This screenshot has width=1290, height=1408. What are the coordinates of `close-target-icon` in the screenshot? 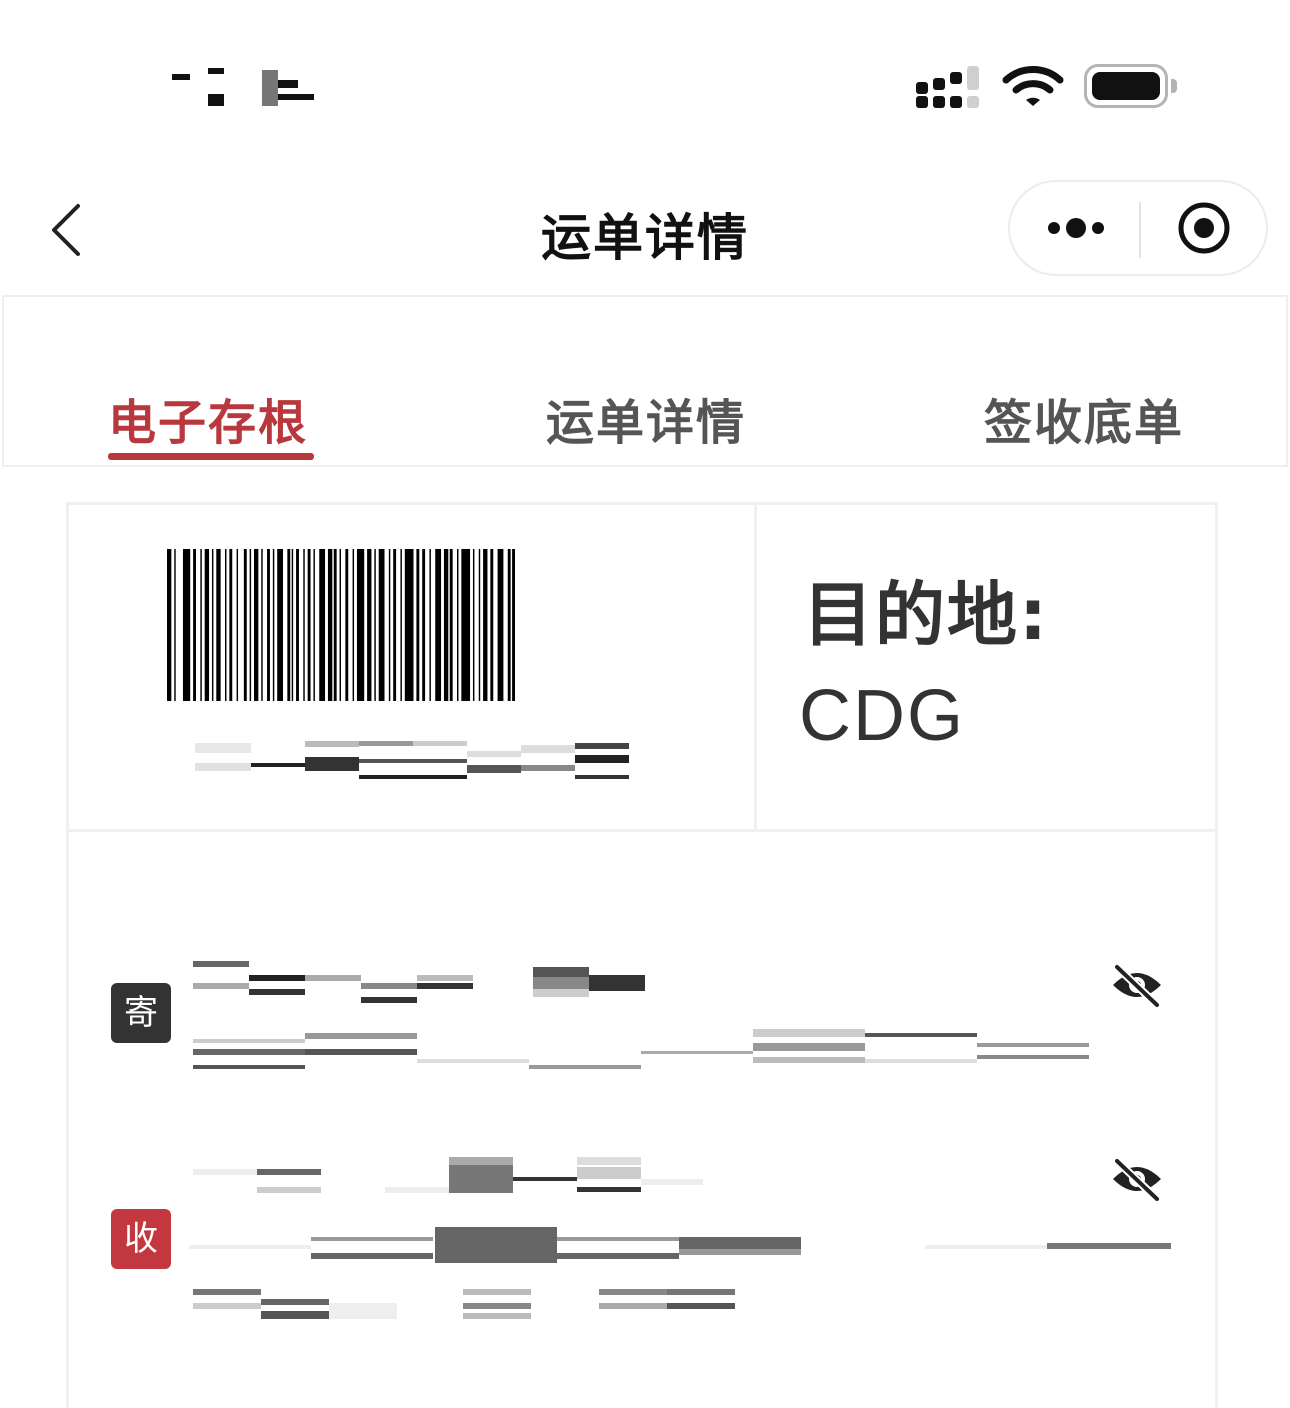 It's located at (1204, 228).